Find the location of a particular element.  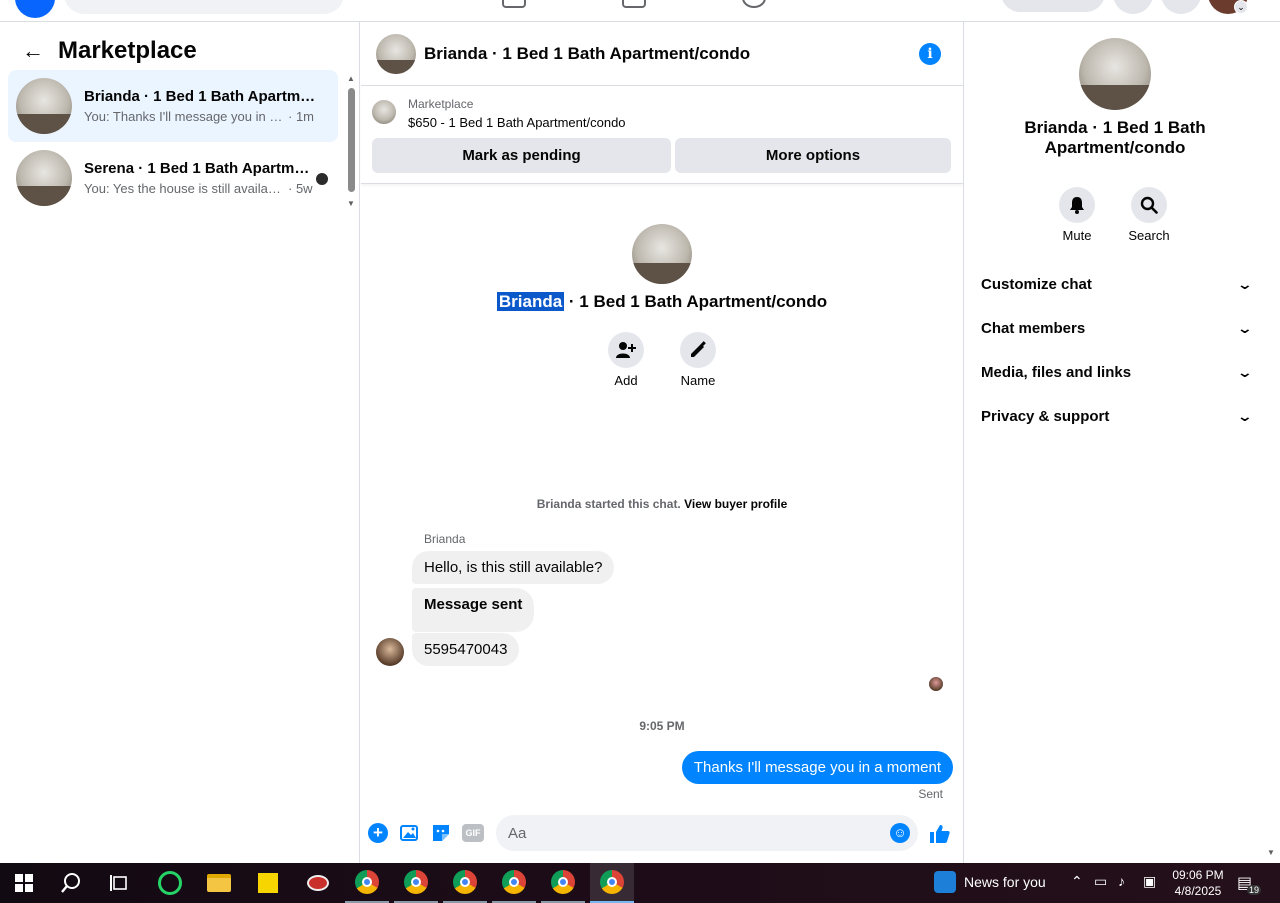

conversation-name: Serena · 1 Bed 1 Bath Apartment/condo is located at coordinates (200, 168).